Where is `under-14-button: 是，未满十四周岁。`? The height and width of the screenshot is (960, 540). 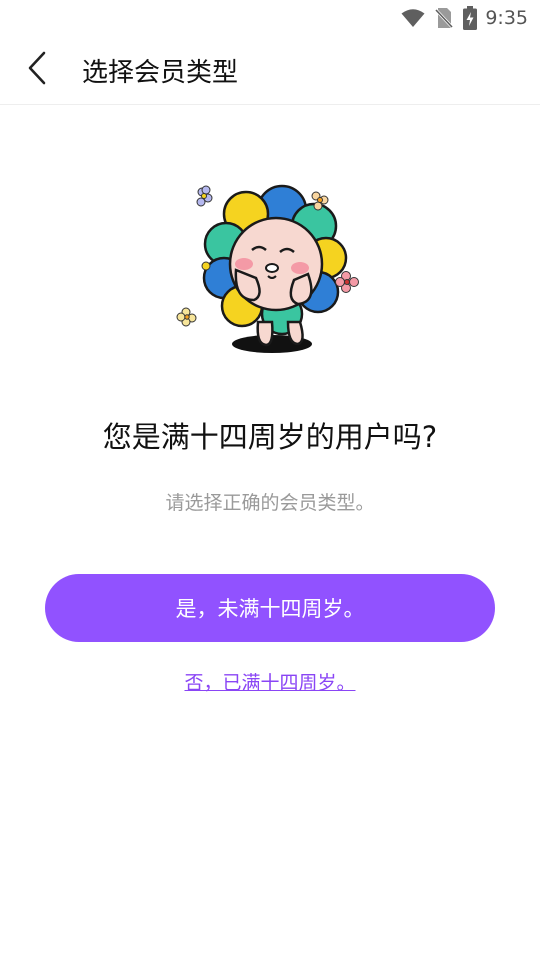 under-14-button: 是，未满十四周岁。 is located at coordinates (270, 608).